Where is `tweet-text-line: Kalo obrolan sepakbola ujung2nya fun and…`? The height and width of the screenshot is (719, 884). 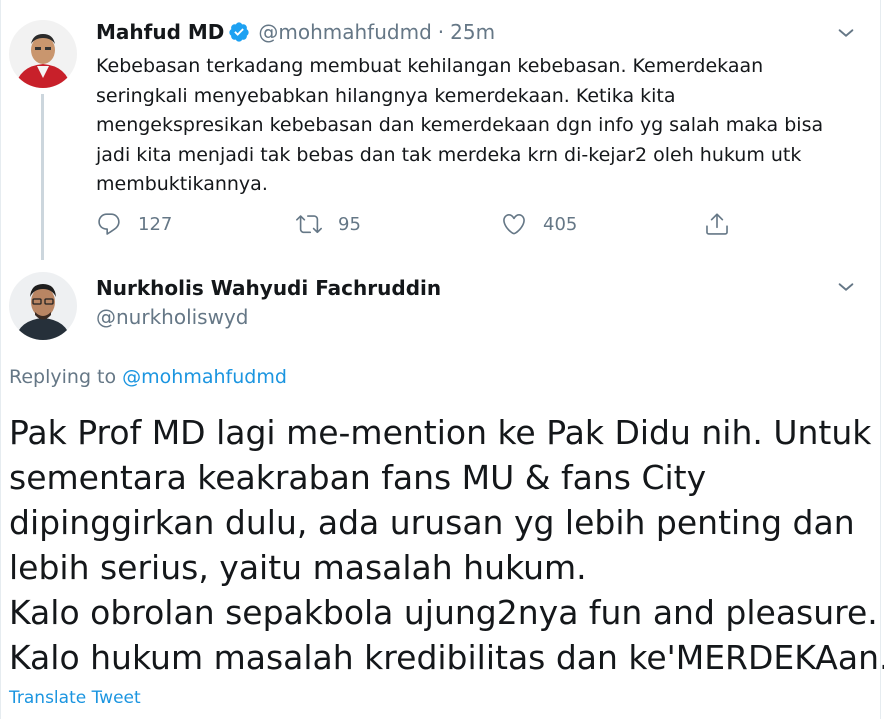
tweet-text-line: Kalo obrolan sepakbola ujung2nya fun and… is located at coordinates (443, 612).